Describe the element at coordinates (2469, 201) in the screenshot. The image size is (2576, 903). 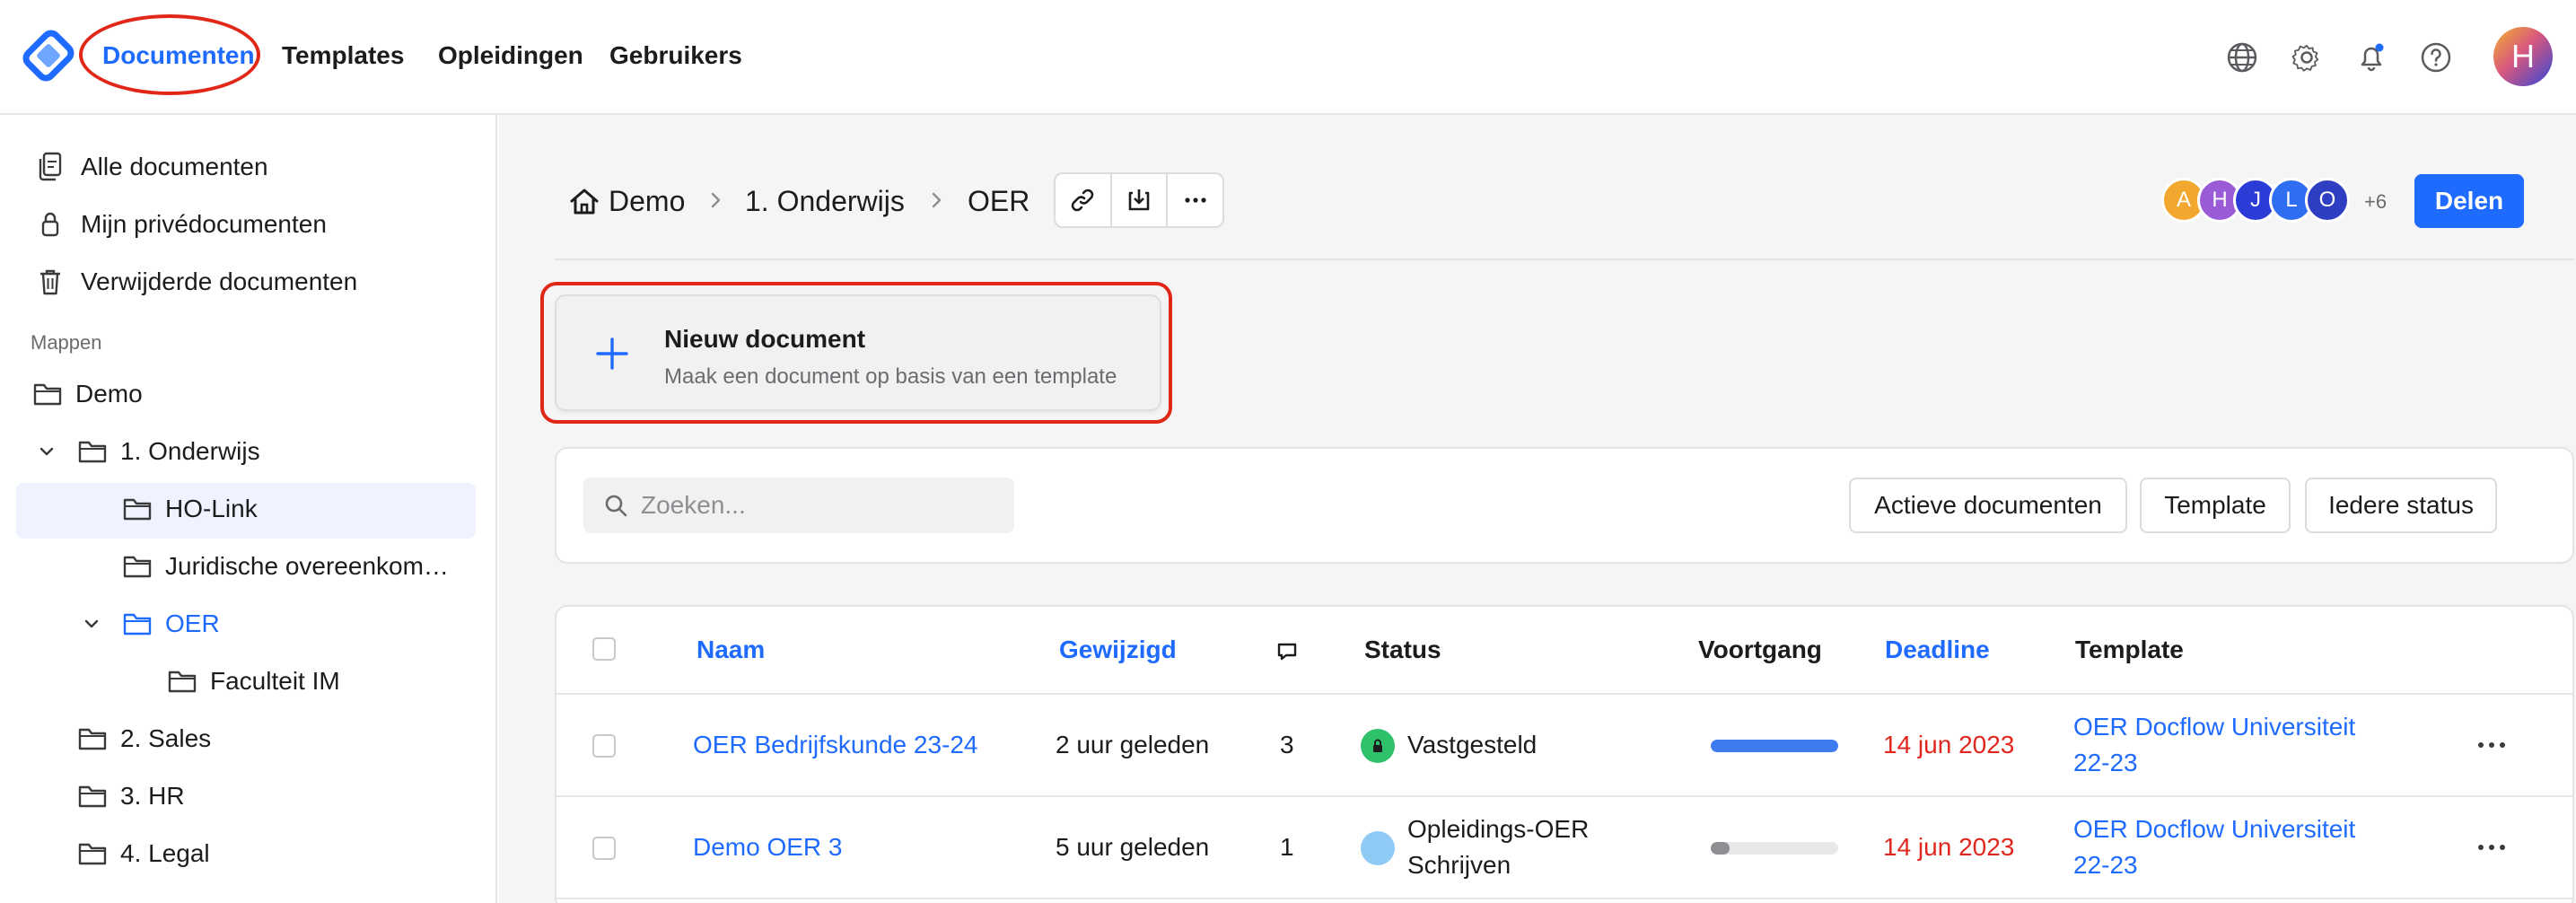
I see `share-button: Delen` at that location.